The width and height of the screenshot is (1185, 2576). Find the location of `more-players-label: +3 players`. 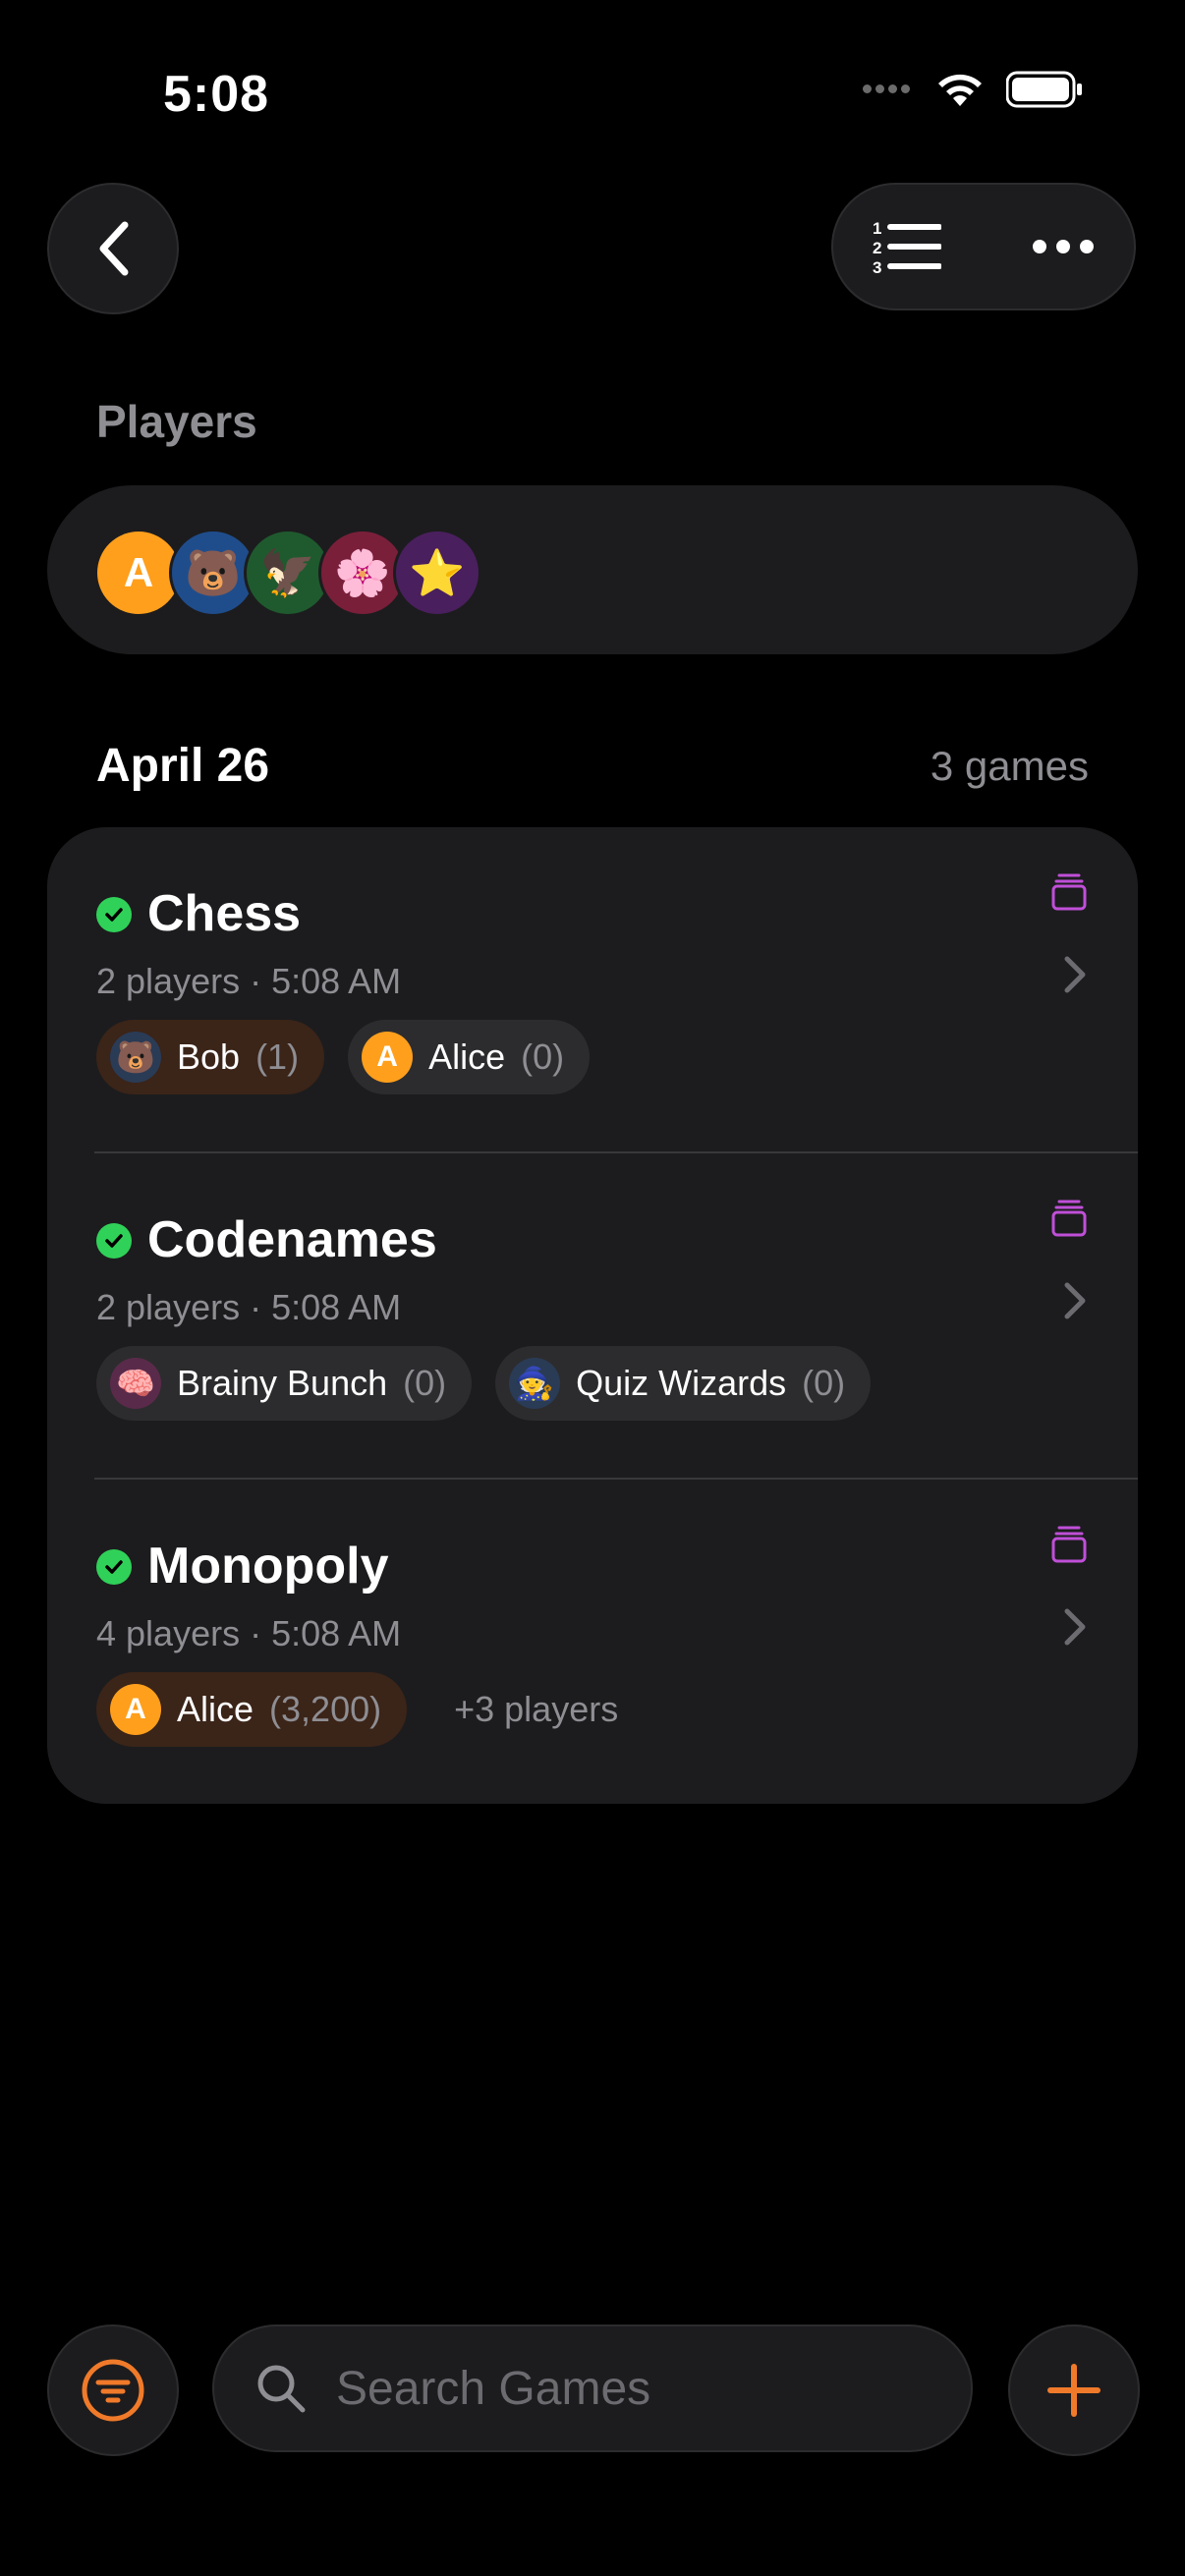

more-players-label: +3 players is located at coordinates (536, 1709).